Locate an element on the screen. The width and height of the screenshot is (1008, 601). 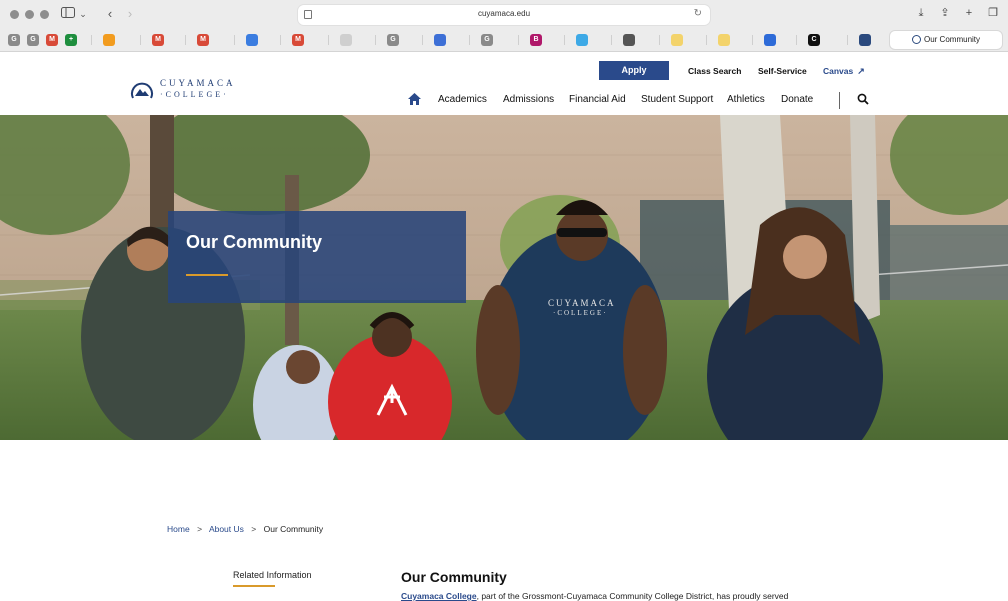
pinned-tab: B is located at coordinates (537, 40).